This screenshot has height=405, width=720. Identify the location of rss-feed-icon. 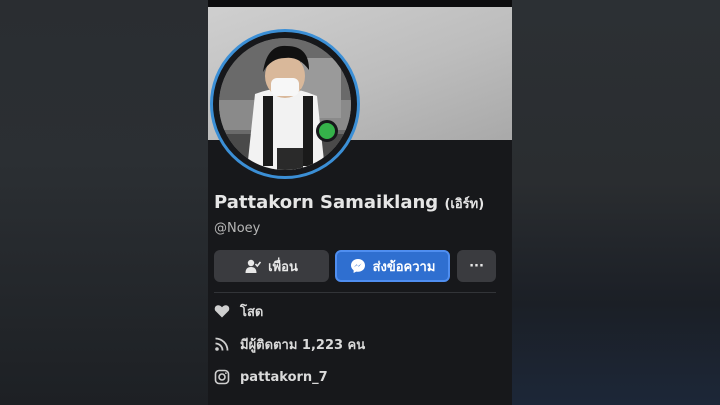
(222, 344).